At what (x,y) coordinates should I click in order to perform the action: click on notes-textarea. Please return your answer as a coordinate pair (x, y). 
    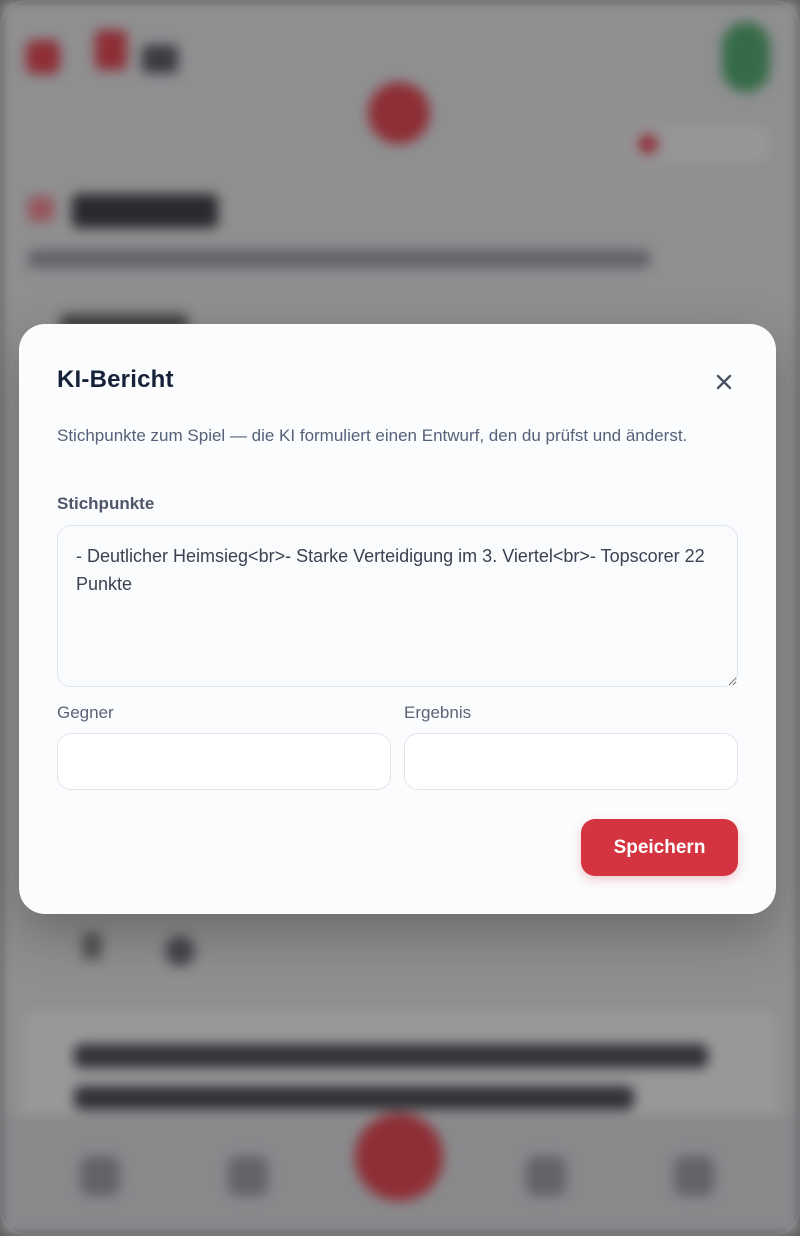
    Looking at the image, I should click on (397, 606).